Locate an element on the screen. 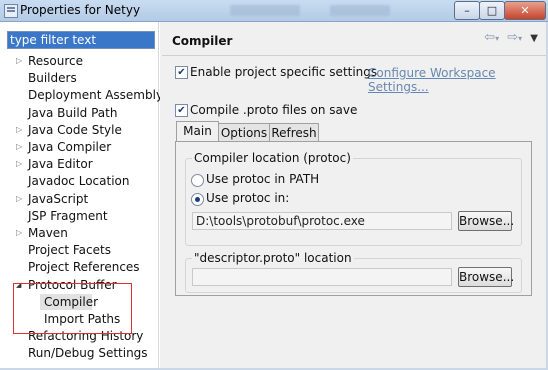 The width and height of the screenshot is (548, 370). tree-item-label: Maven is located at coordinates (48, 233).